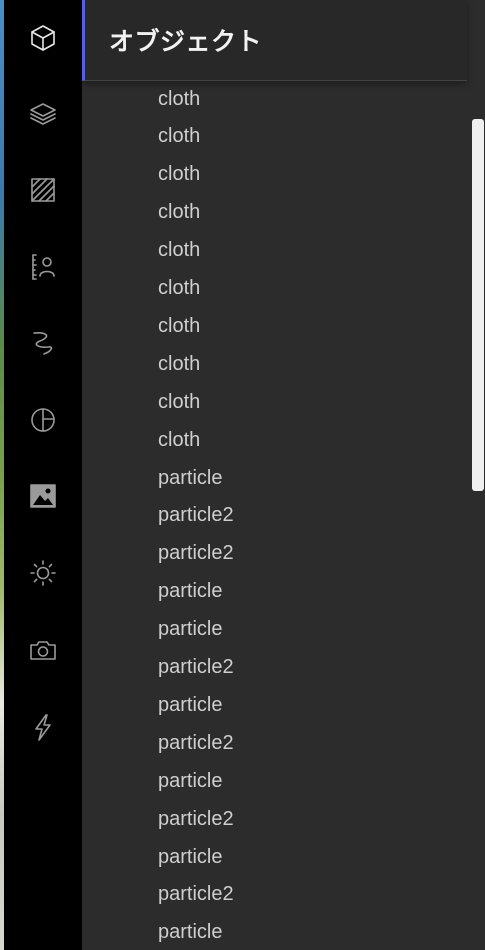 The height and width of the screenshot is (950, 485). I want to click on sun-icon, so click(43, 573).